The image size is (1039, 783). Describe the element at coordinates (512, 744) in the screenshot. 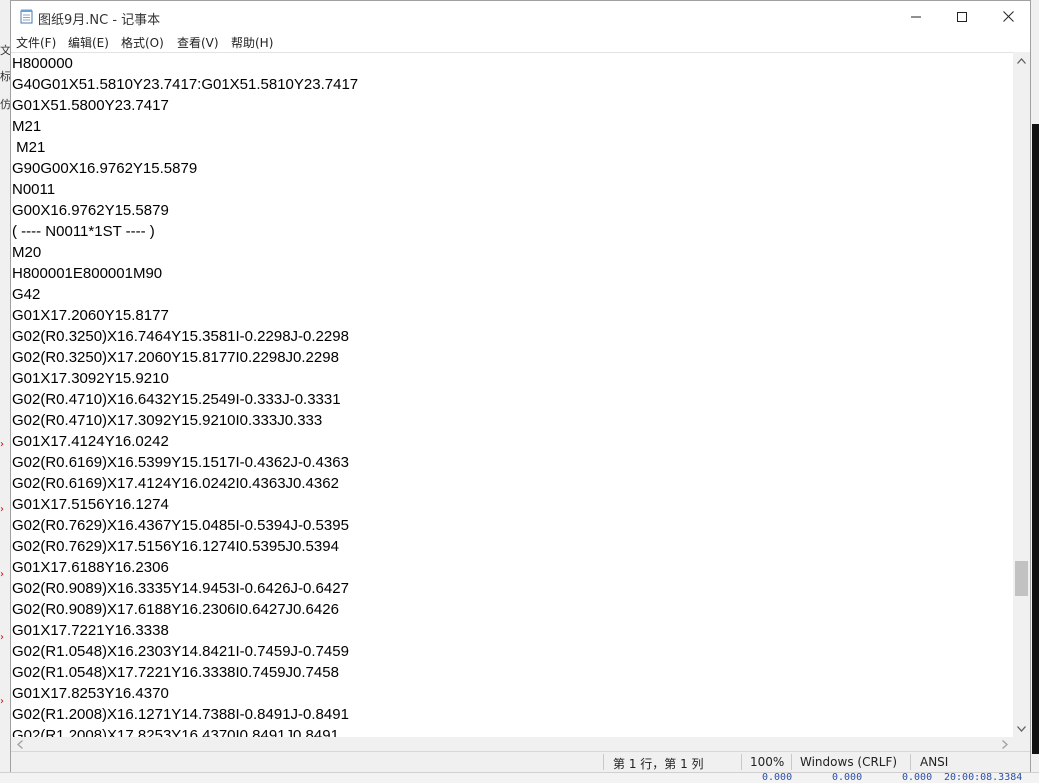

I see `horizontal-scrollbar` at that location.